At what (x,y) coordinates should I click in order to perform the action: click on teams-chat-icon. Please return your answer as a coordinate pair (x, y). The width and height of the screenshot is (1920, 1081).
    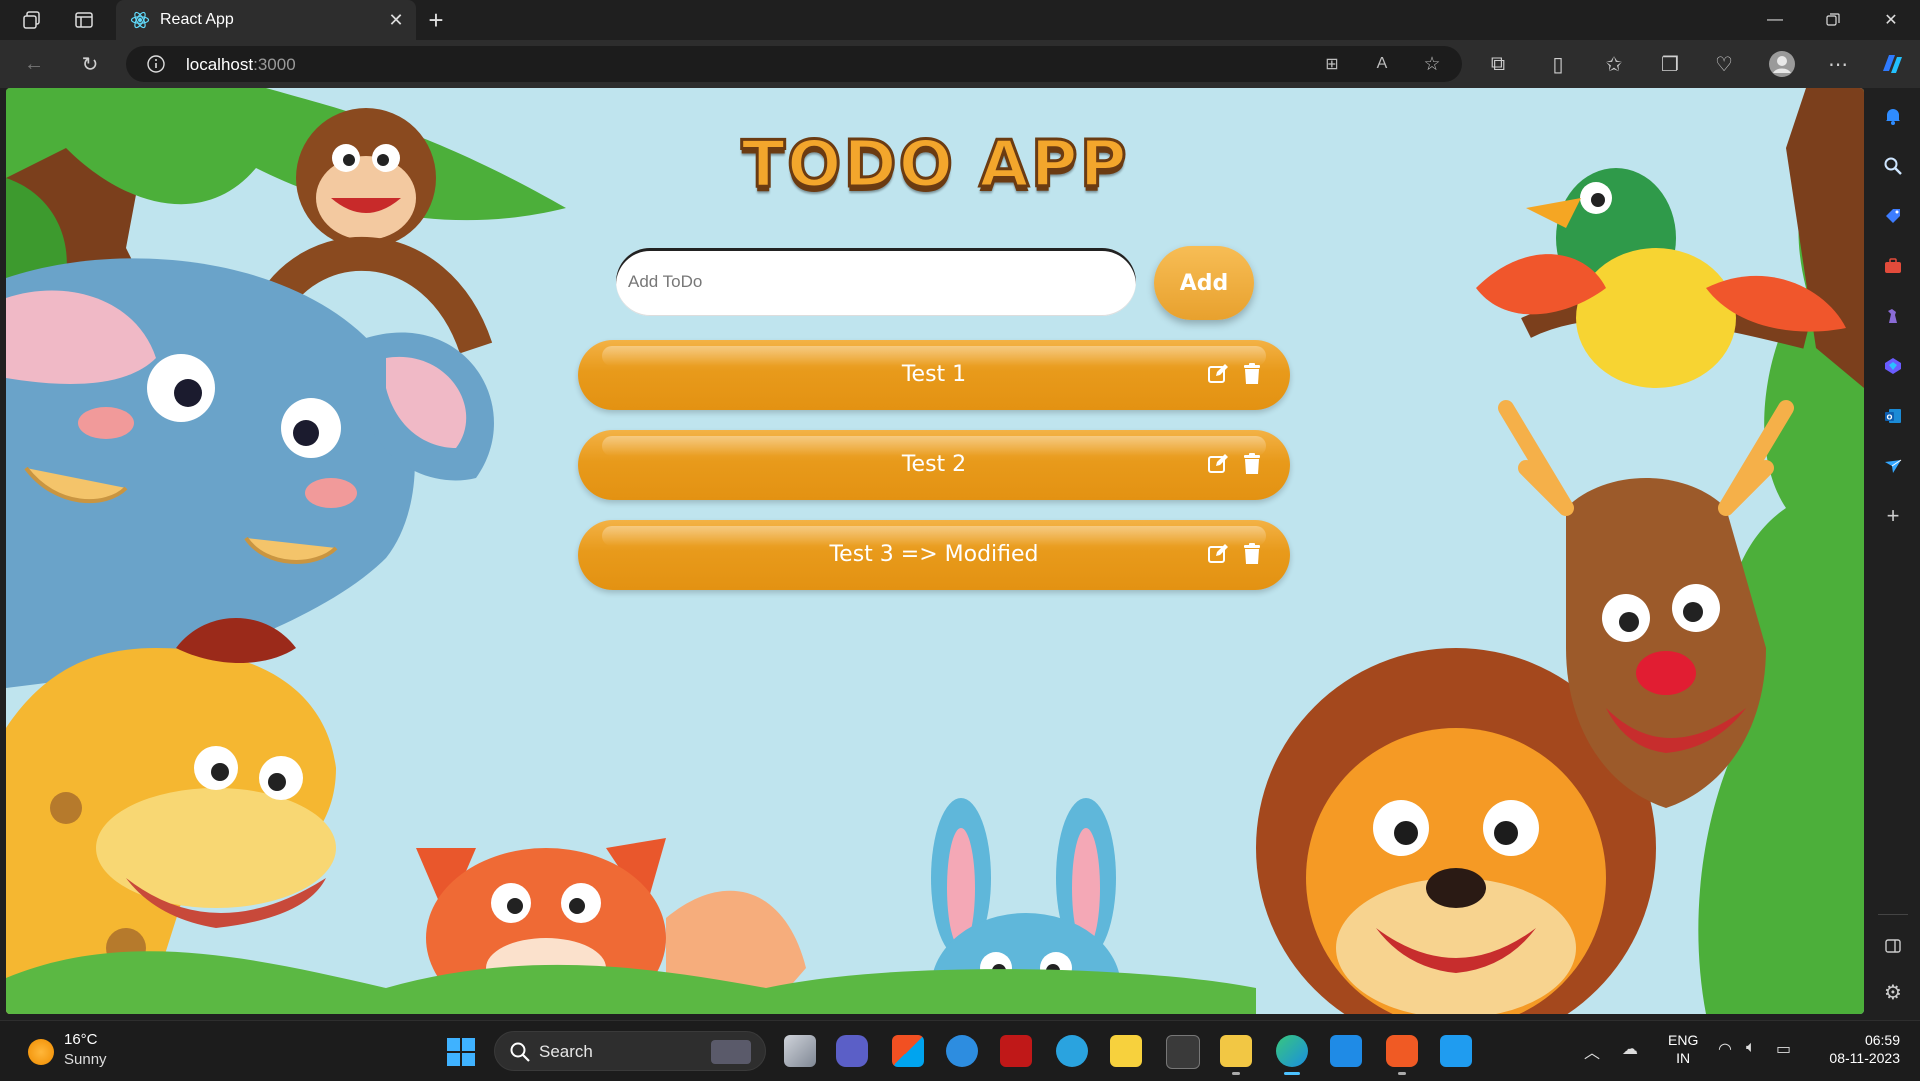
    Looking at the image, I should click on (852, 1051).